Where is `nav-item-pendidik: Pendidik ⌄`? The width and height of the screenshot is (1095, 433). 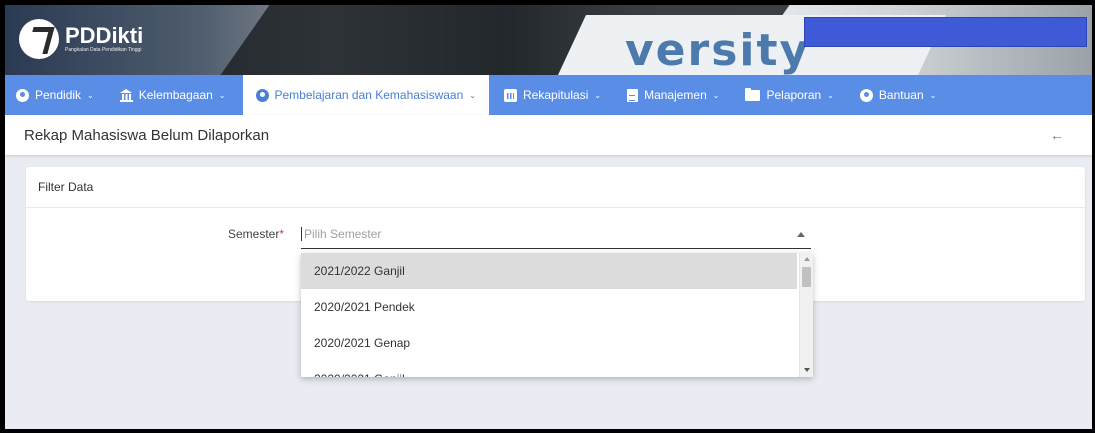
nav-item-pendidik: Pendidik ⌄ is located at coordinates (55, 95).